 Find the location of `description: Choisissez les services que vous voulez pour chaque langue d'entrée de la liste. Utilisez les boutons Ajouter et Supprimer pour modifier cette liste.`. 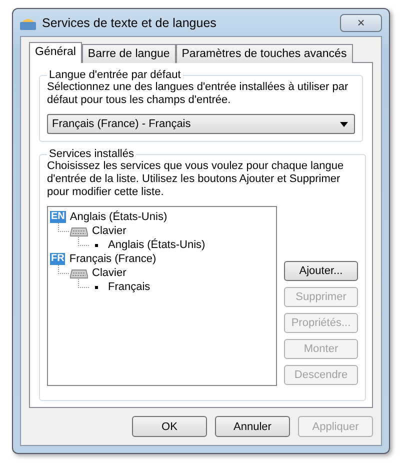

description: Choisissez les services que vous voulez pour chaque langue d'entrée de la liste. Utilisez les boutons Ajouter et Supprimer pour modifier cette liste. is located at coordinates (196, 179).